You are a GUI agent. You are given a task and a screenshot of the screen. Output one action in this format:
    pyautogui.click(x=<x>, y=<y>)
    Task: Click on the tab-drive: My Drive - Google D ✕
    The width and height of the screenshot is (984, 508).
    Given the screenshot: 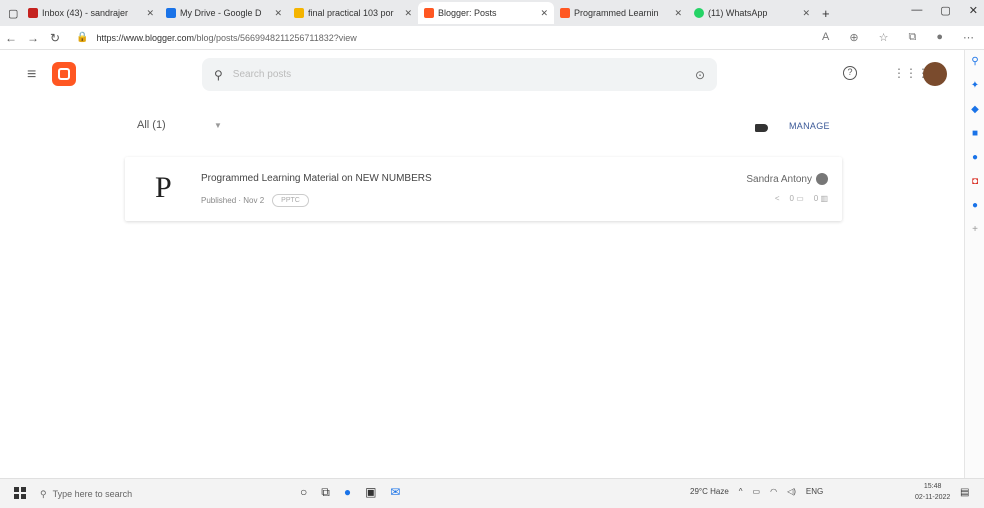 What is the action you would take?
    pyautogui.click(x=224, y=13)
    